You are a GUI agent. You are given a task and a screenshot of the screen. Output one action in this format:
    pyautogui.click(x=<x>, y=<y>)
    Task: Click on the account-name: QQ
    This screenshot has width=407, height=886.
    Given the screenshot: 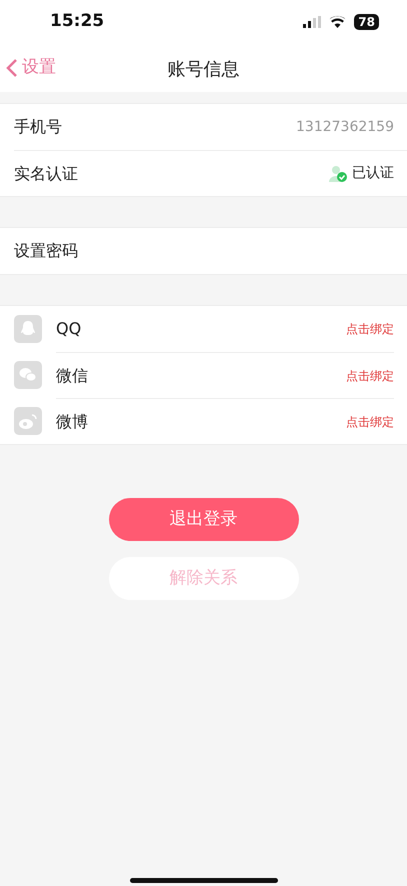 What is the action you would take?
    pyautogui.click(x=69, y=329)
    